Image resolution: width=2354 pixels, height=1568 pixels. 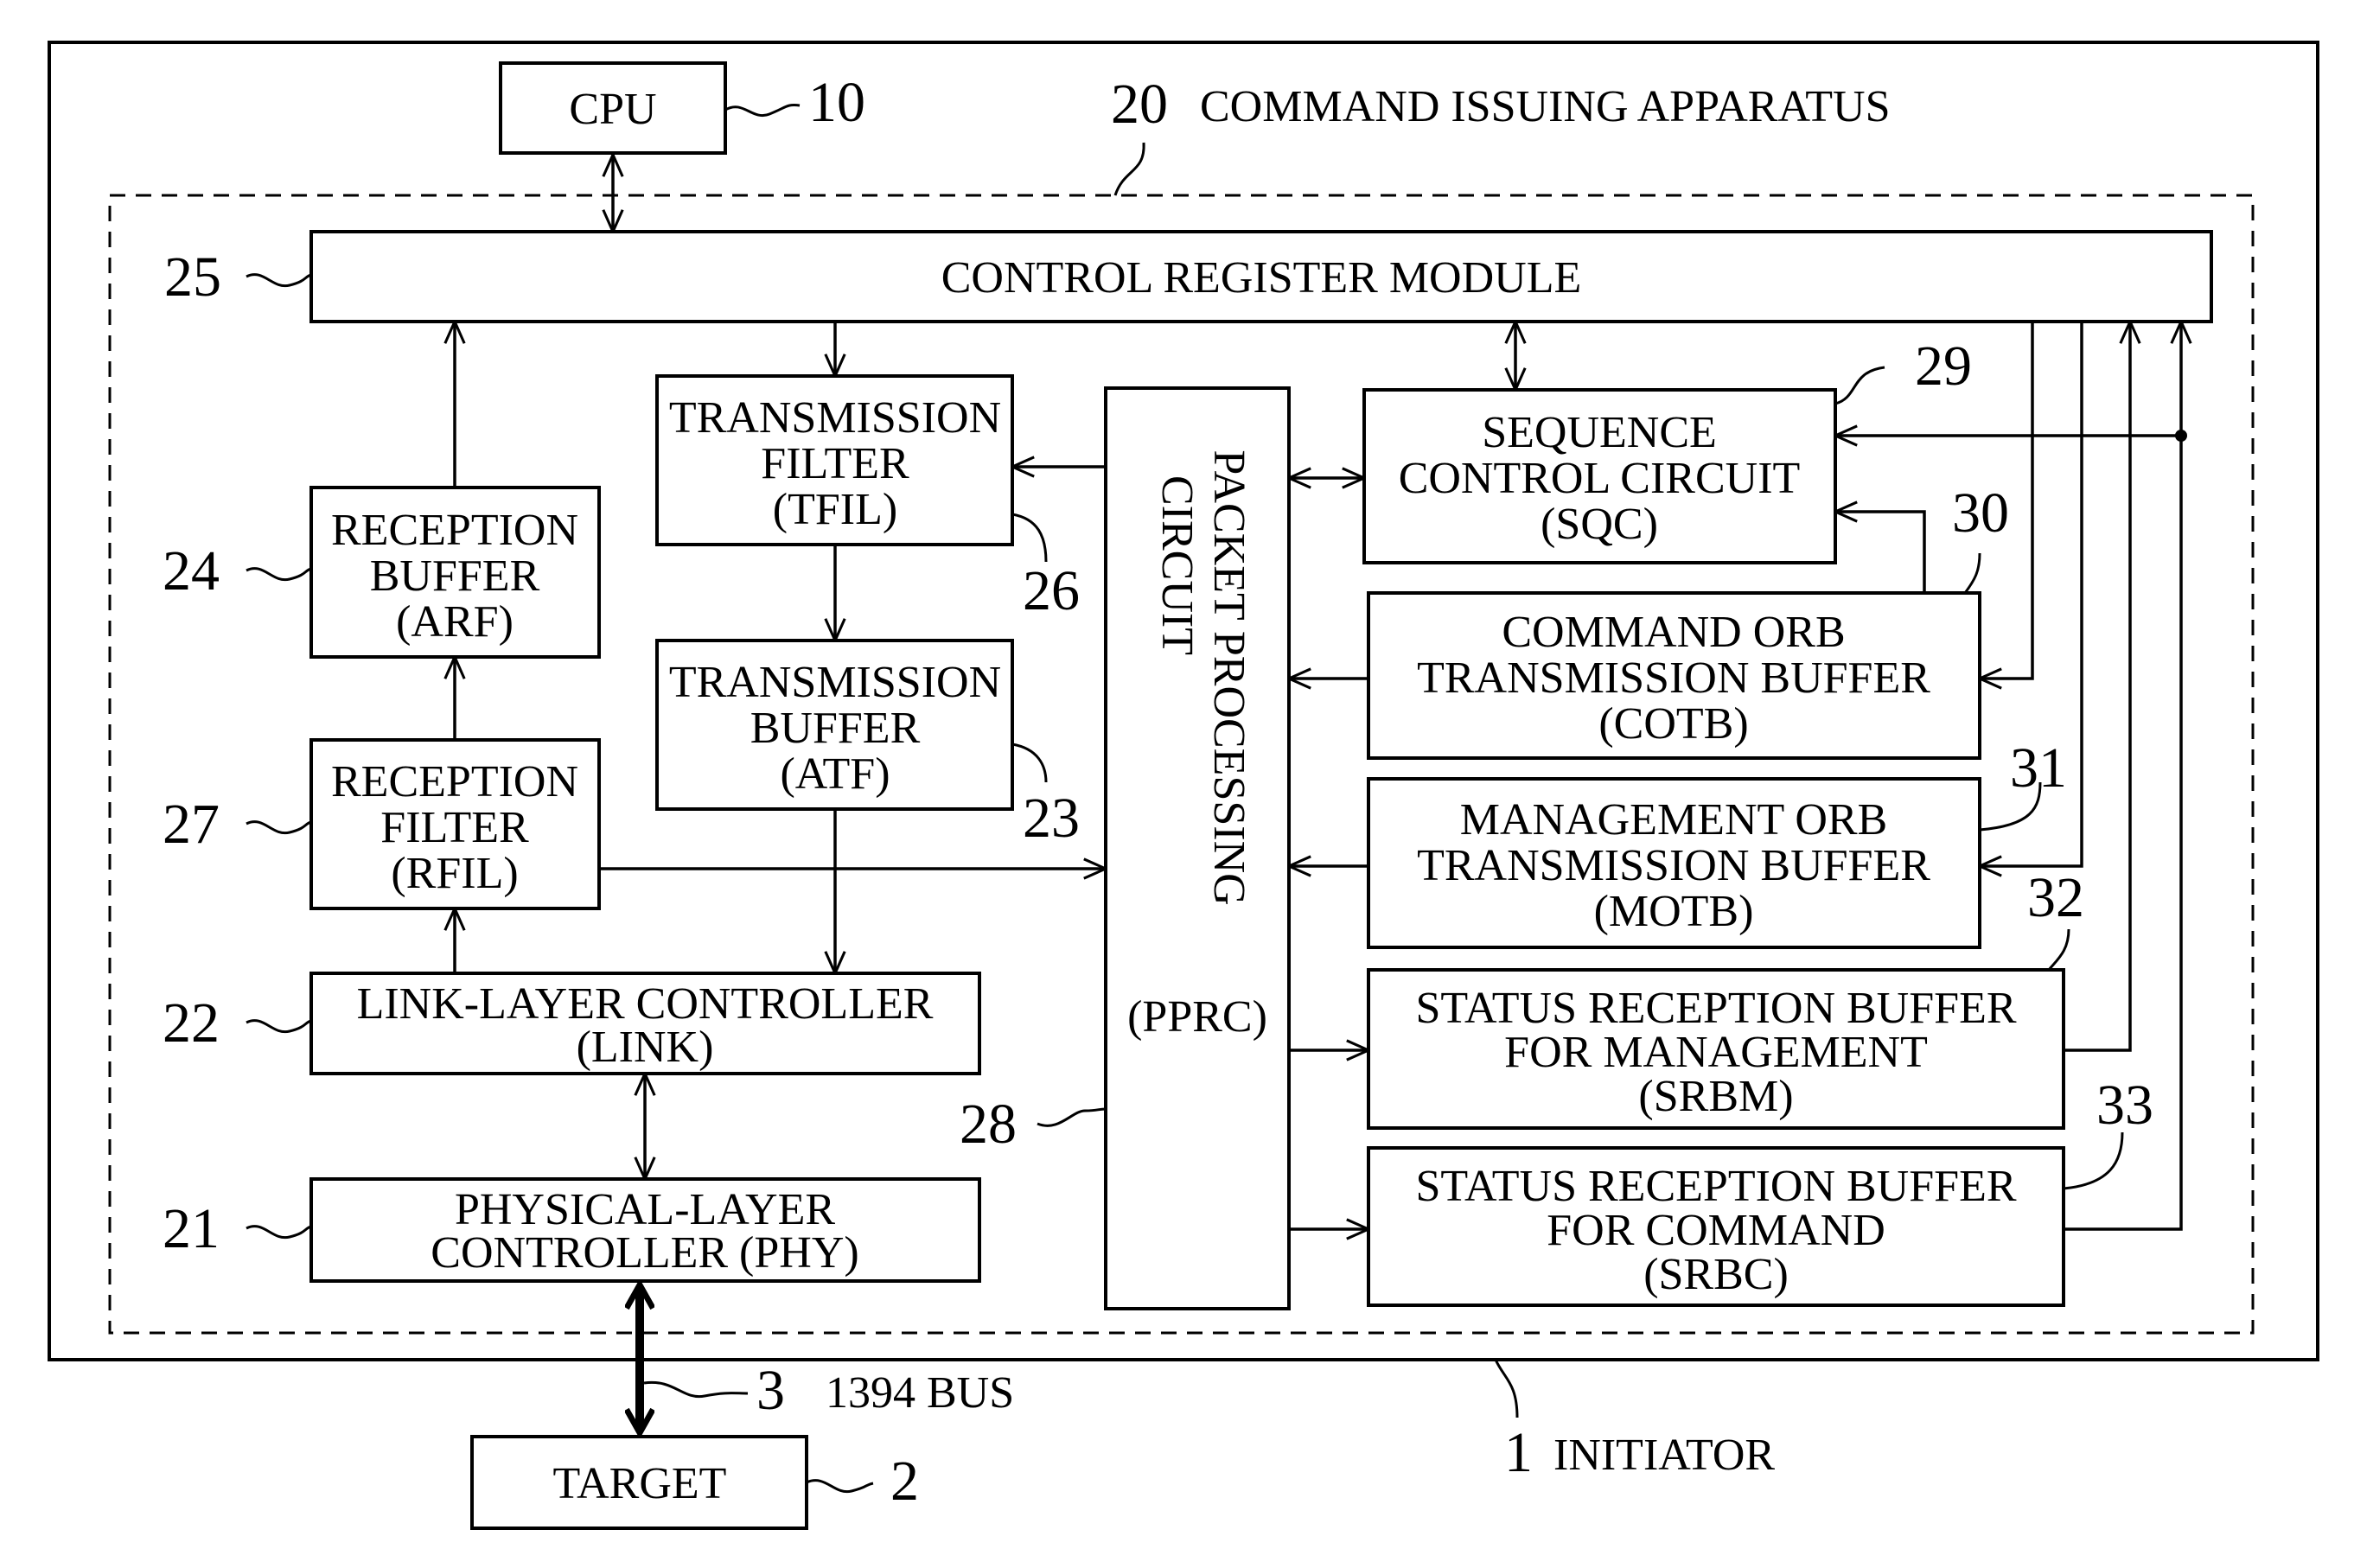 What do you see at coordinates (455, 622) in the screenshot?
I see `svg-text: (ARF)` at bounding box center [455, 622].